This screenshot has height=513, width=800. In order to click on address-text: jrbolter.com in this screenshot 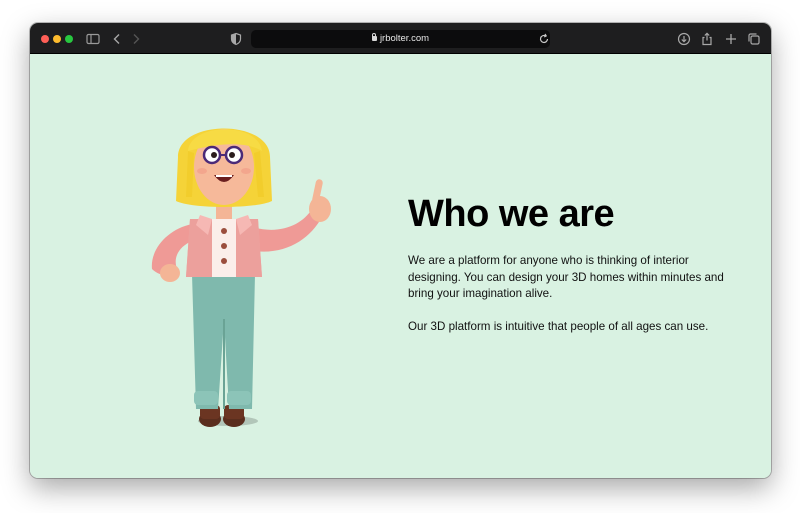, I will do `click(400, 38)`.